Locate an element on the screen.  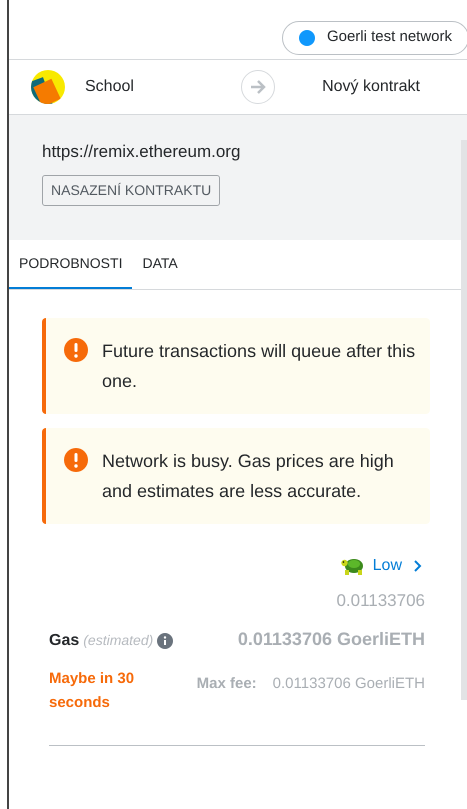
gas-setting-link: Low is located at coordinates (381, 566).